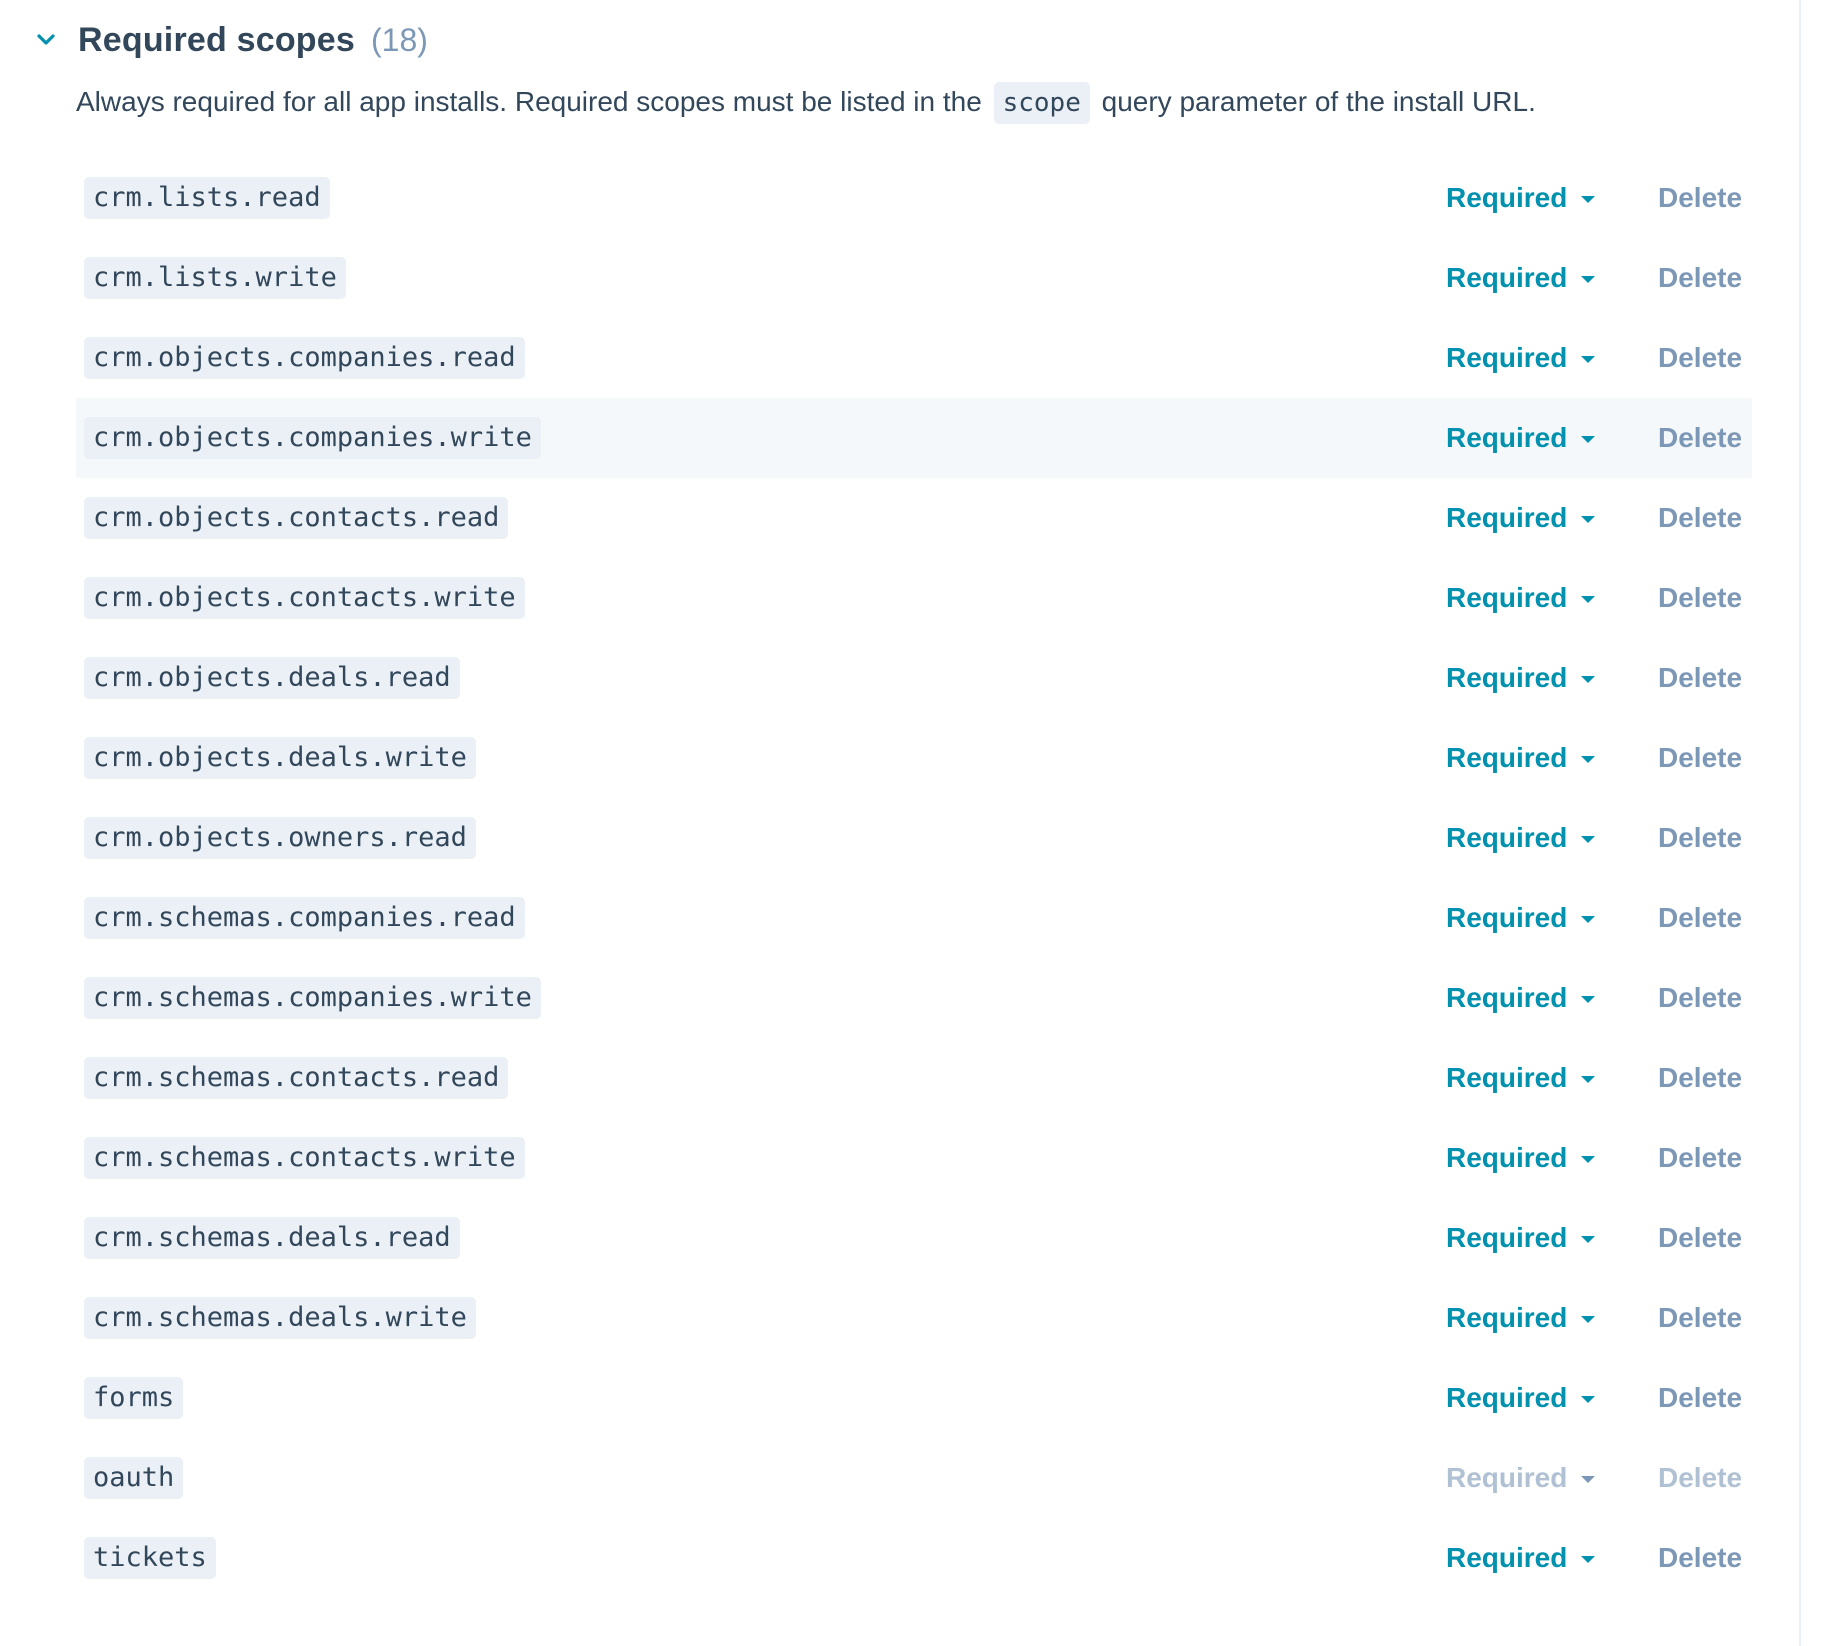 The height and width of the screenshot is (1646, 1838). I want to click on scope-row: crm.objects.owners.read Required Delete, so click(914, 838).